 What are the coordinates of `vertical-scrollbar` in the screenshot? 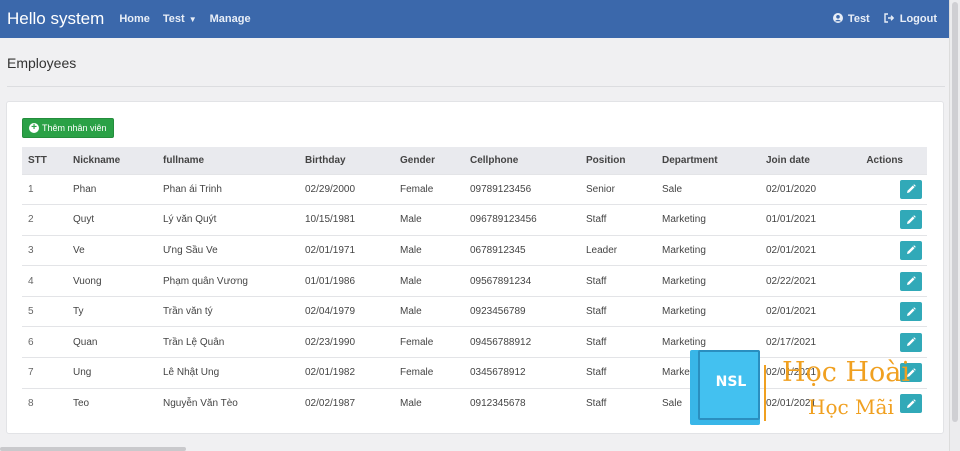 It's located at (954, 225).